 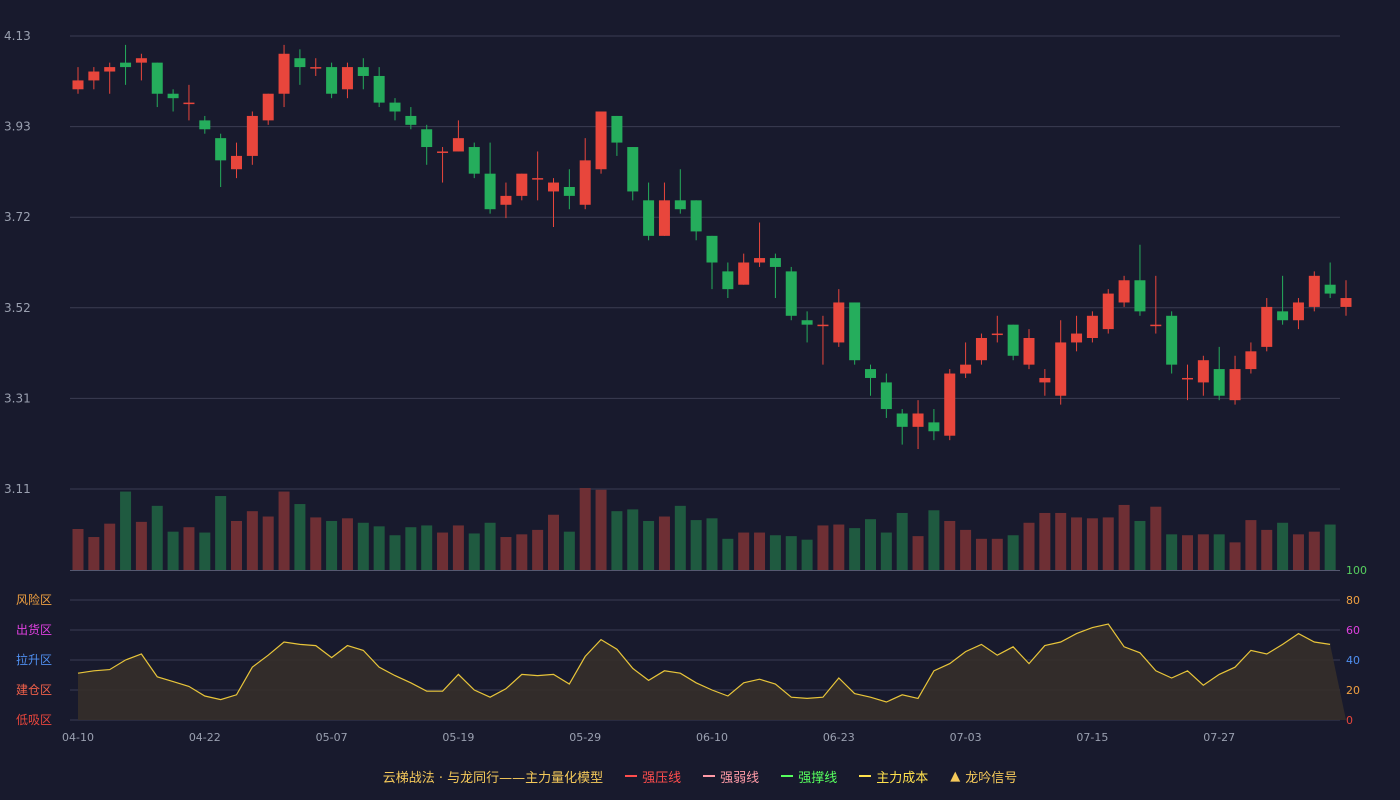 What do you see at coordinates (1356, 570) in the screenshot?
I see `indicator-tick-label: 100` at bounding box center [1356, 570].